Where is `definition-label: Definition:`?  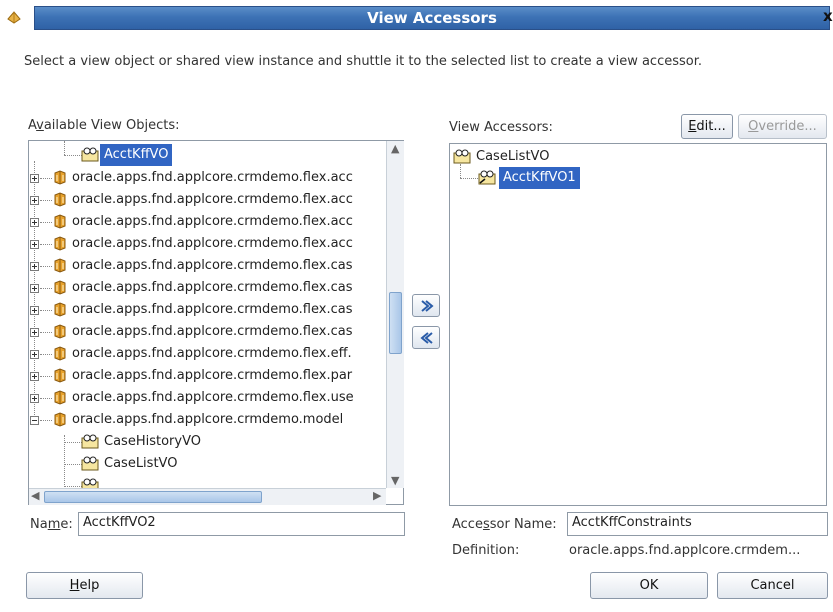
definition-label: Definition: is located at coordinates (486, 550).